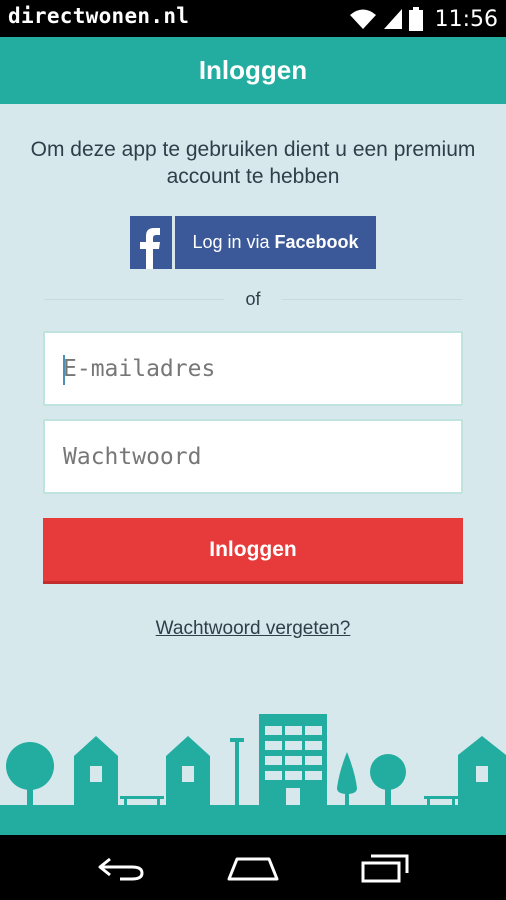  Describe the element at coordinates (99, 16) in the screenshot. I see `status-app-name: directwonen.nl` at that location.